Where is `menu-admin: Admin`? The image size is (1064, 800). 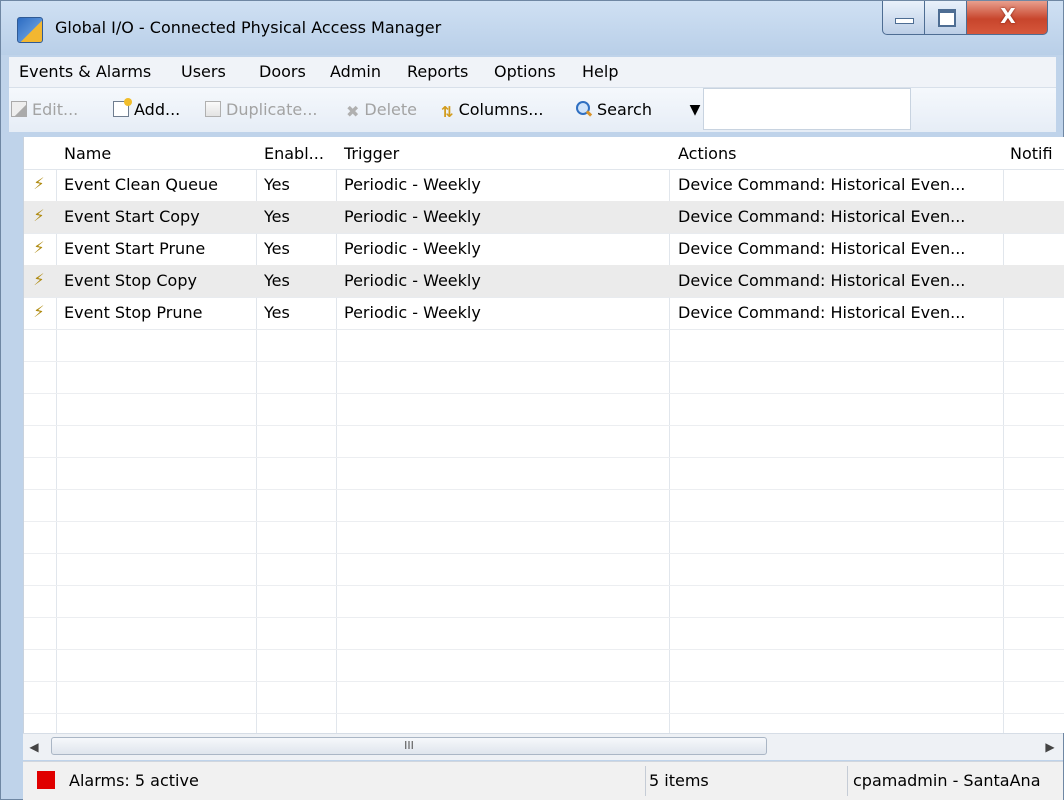 menu-admin: Admin is located at coordinates (355, 71).